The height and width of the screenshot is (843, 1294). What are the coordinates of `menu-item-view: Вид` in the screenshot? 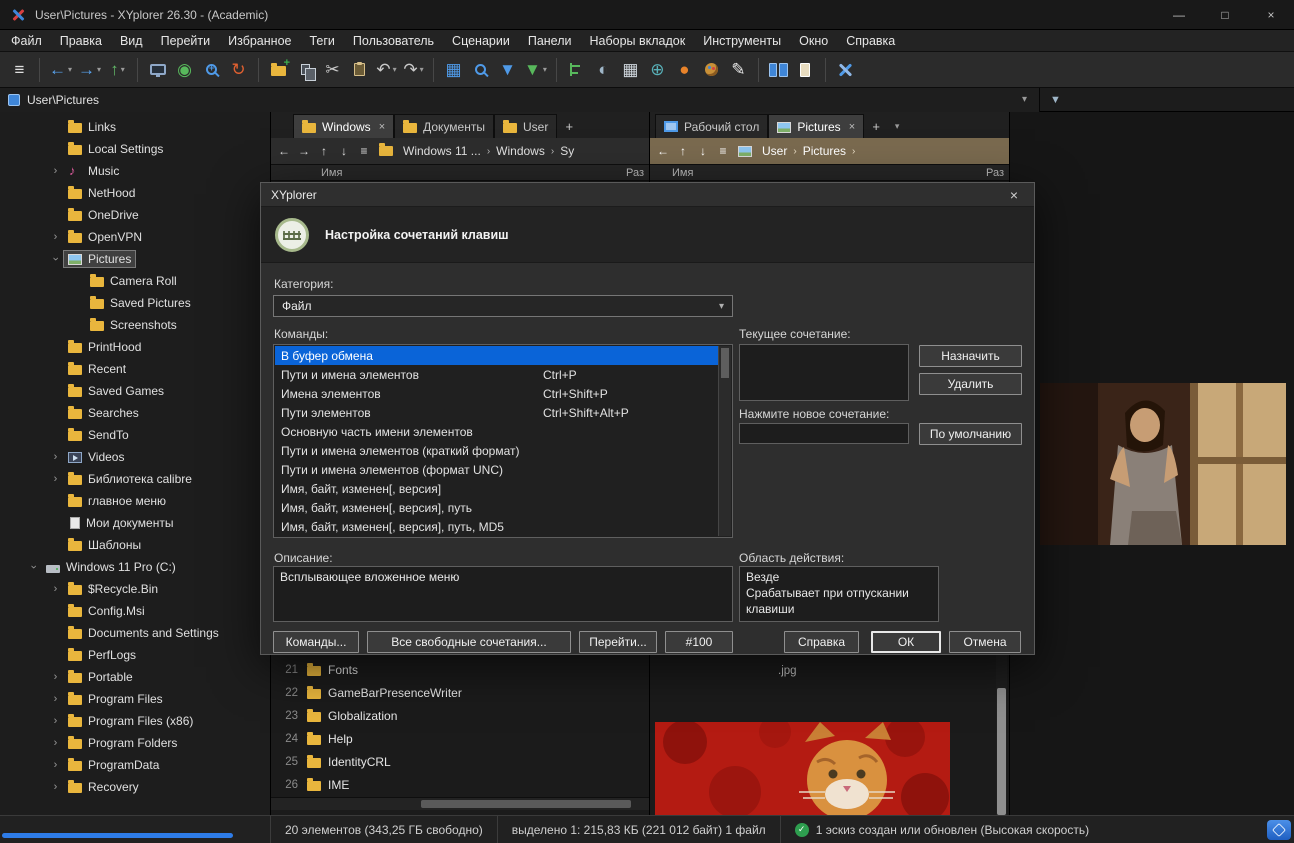 It's located at (131, 41).